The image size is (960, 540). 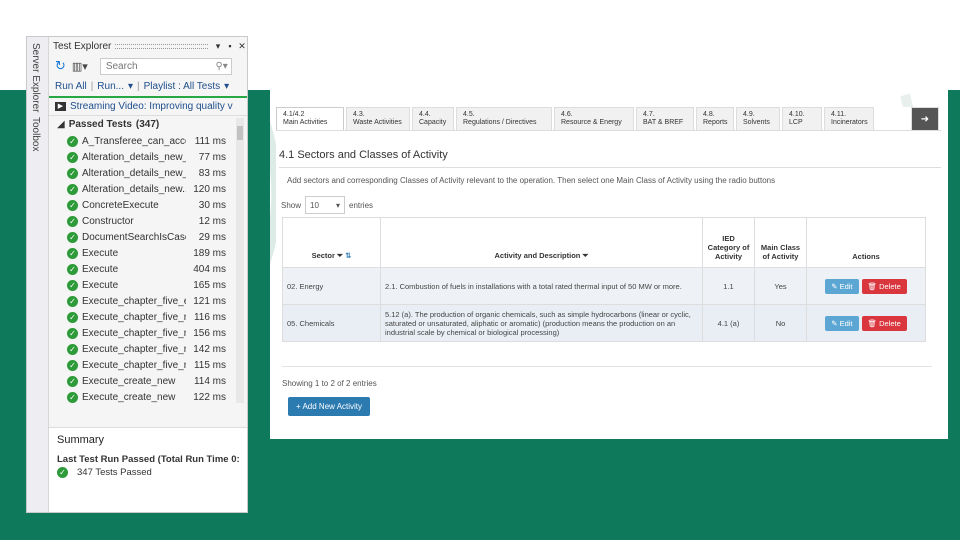 I want to click on section-title: 4.1 Sectors and Classes of Activity, so click(x=363, y=155).